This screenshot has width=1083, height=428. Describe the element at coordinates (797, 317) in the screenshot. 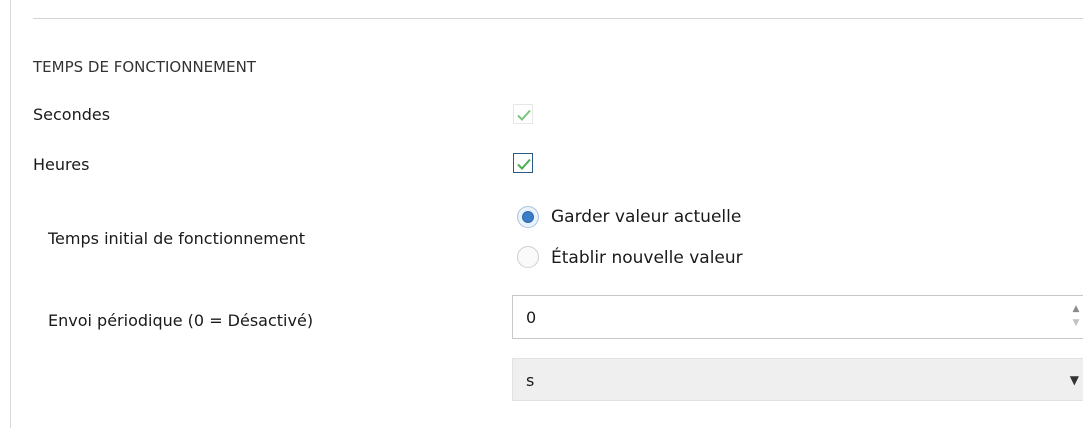

I see `periodic-send-spinbox: 0 ▲ ▼` at that location.